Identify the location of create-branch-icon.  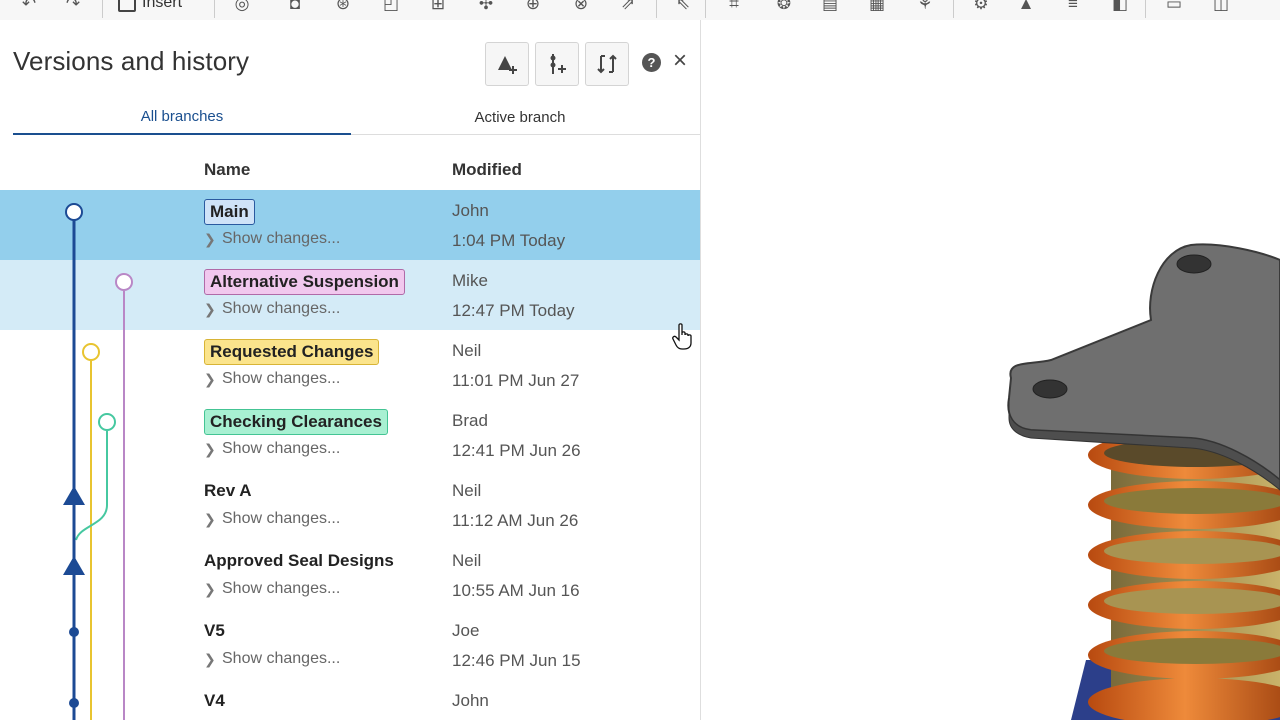
(558, 64).